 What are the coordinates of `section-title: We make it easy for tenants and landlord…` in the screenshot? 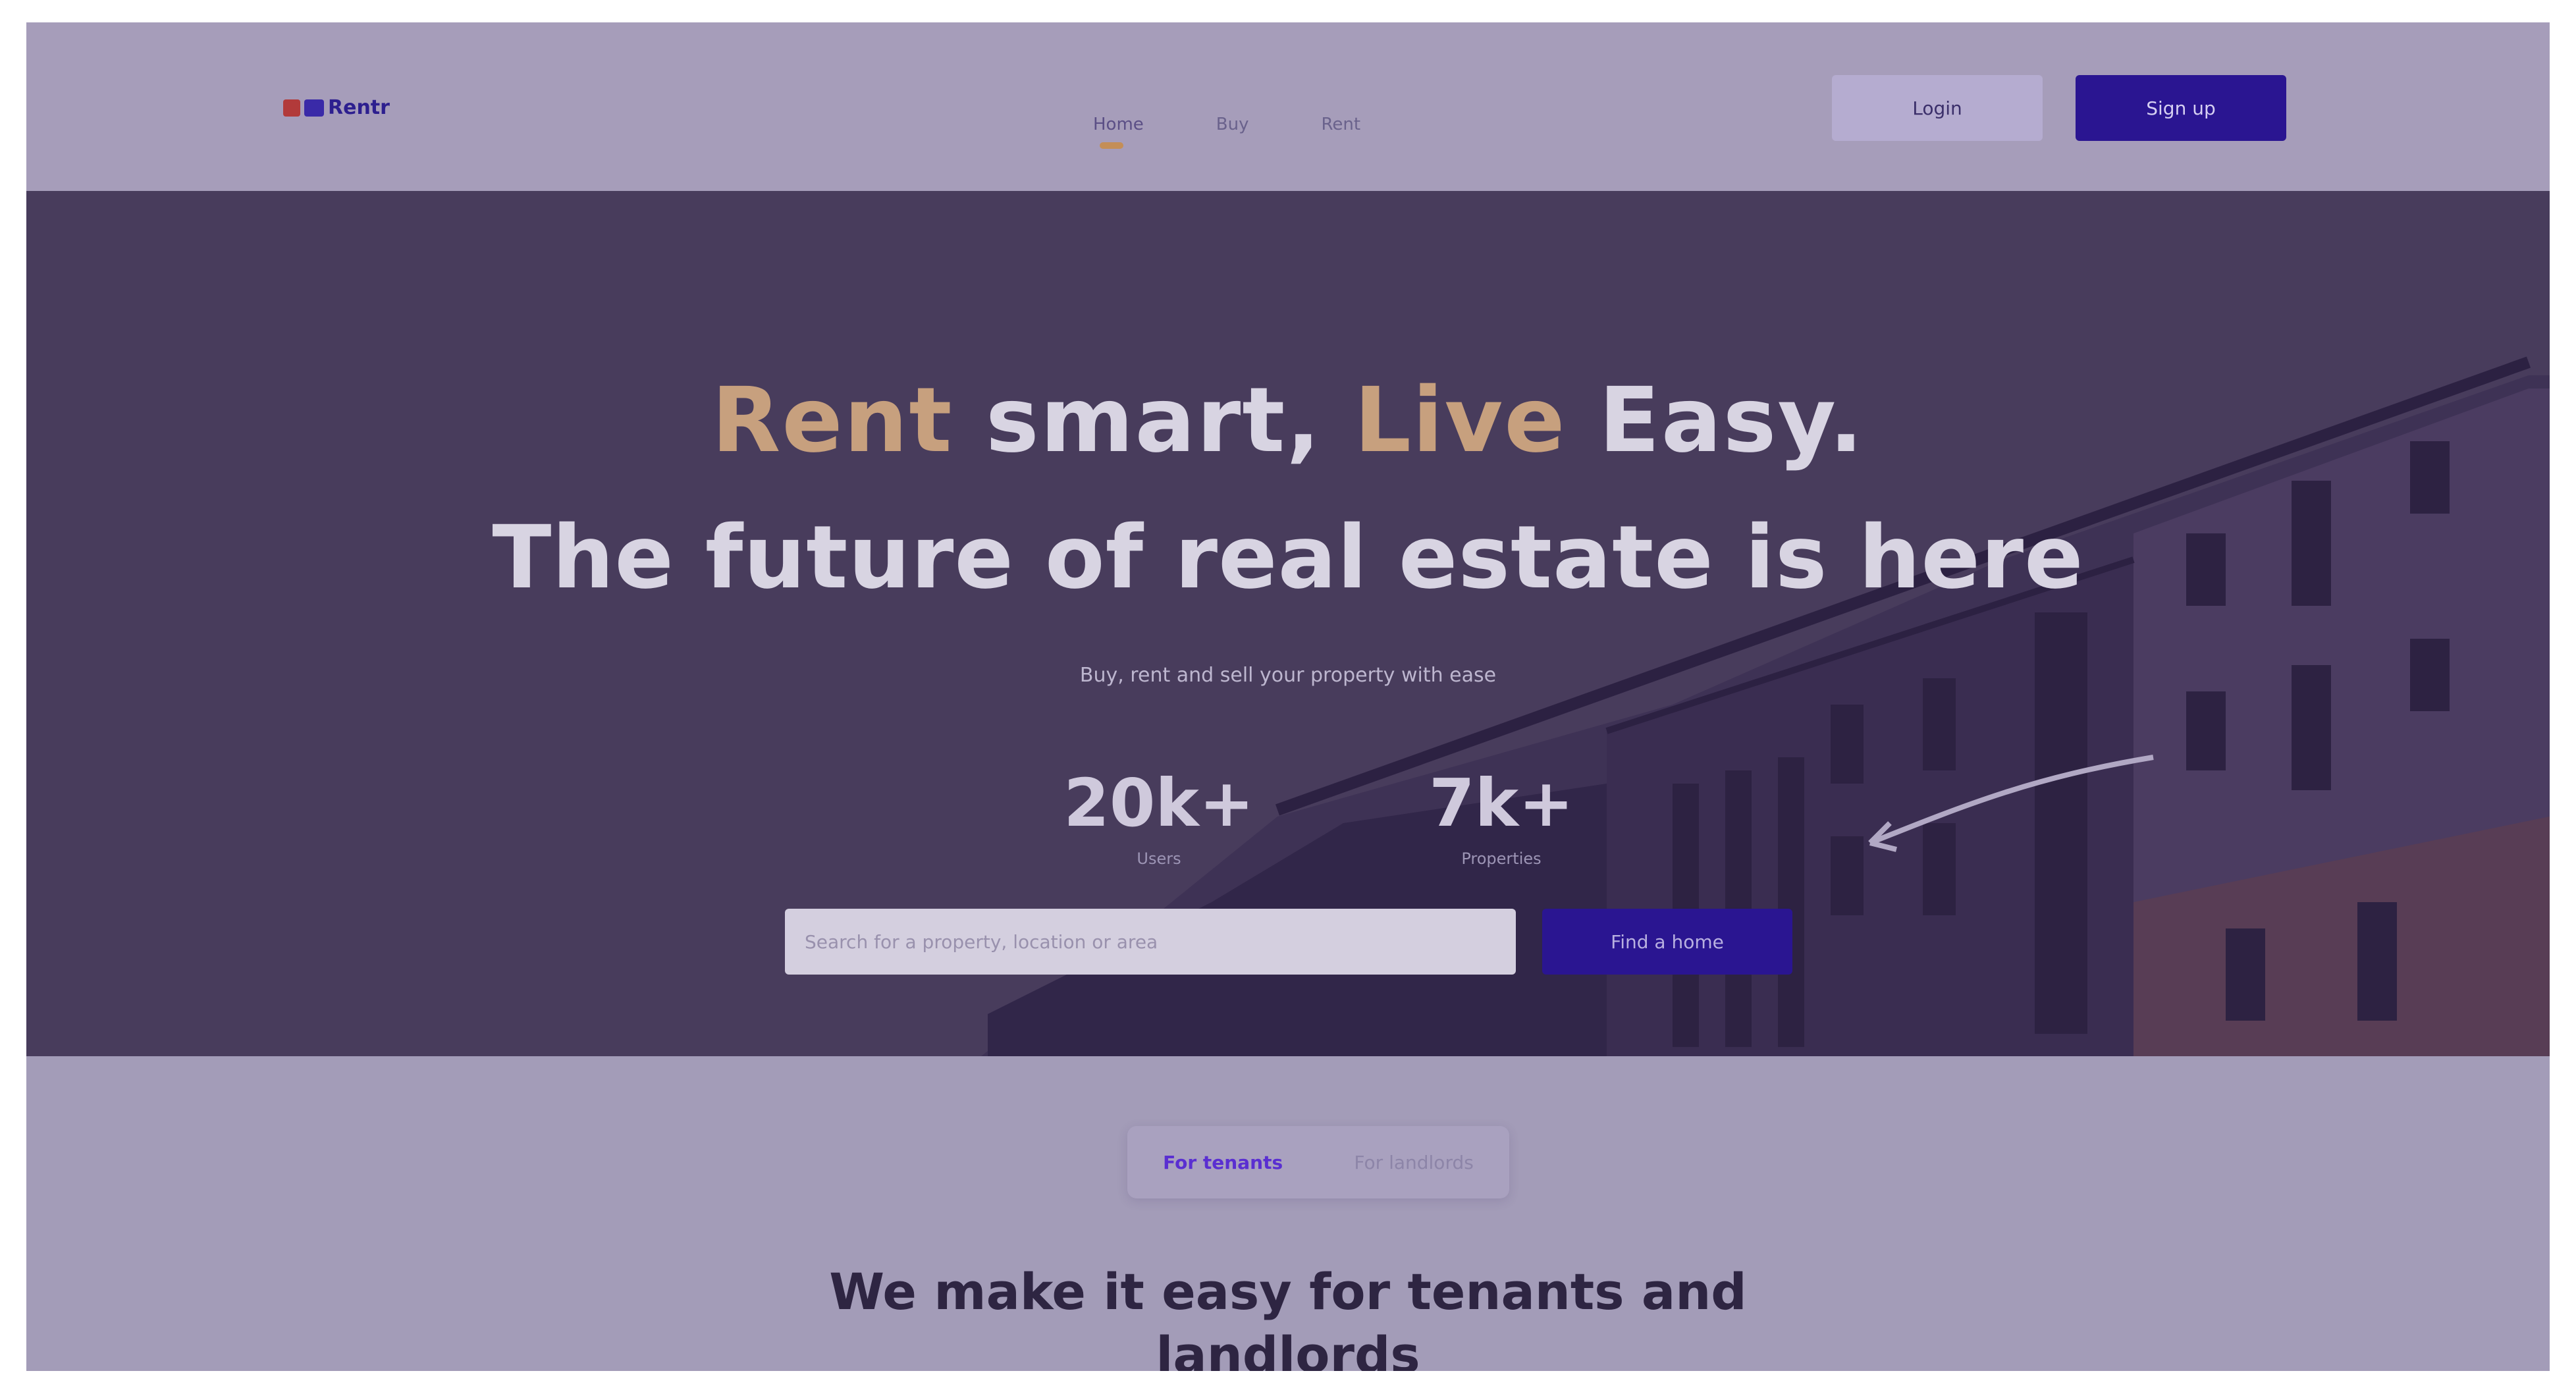 It's located at (1288, 1315).